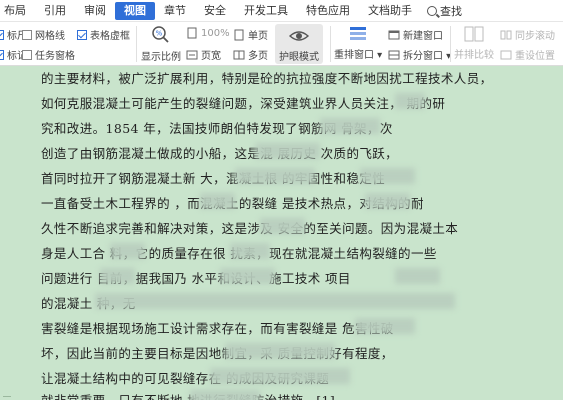  What do you see at coordinates (55, 11) in the screenshot?
I see `tab-references: 引用` at bounding box center [55, 11].